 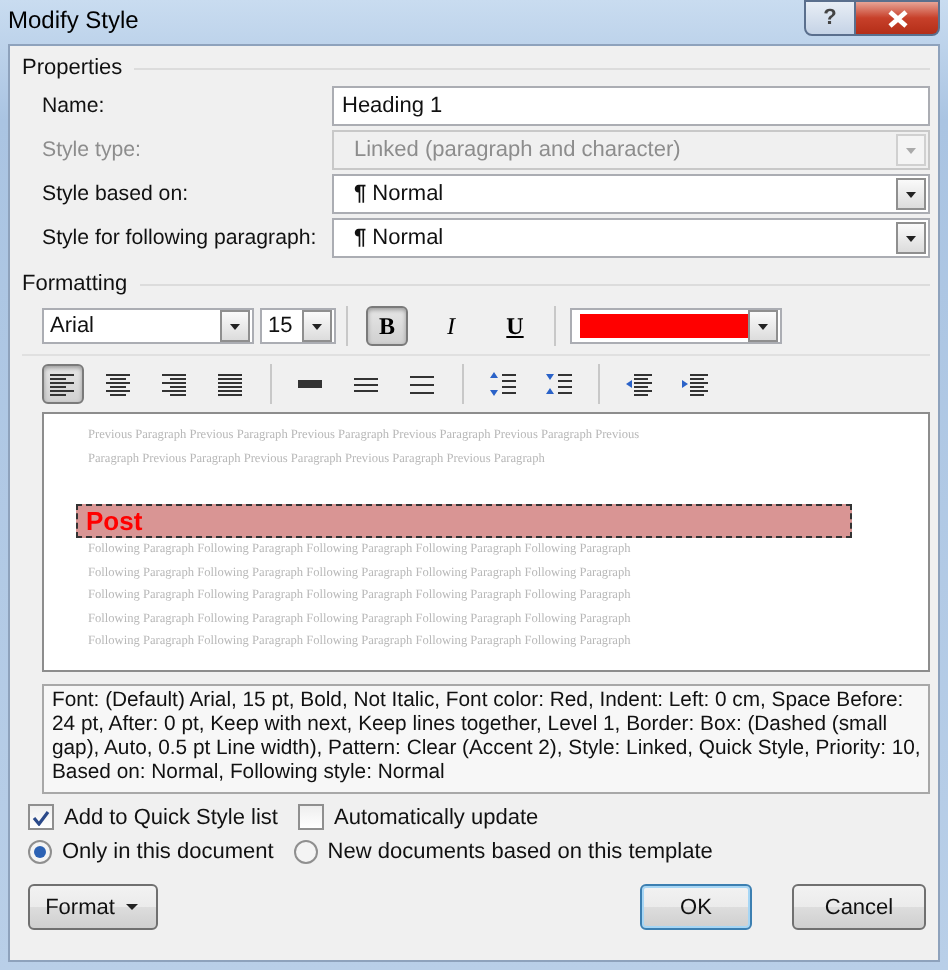 What do you see at coordinates (631, 150) in the screenshot?
I see `dropdown-field: Linked (paragraph and character)` at bounding box center [631, 150].